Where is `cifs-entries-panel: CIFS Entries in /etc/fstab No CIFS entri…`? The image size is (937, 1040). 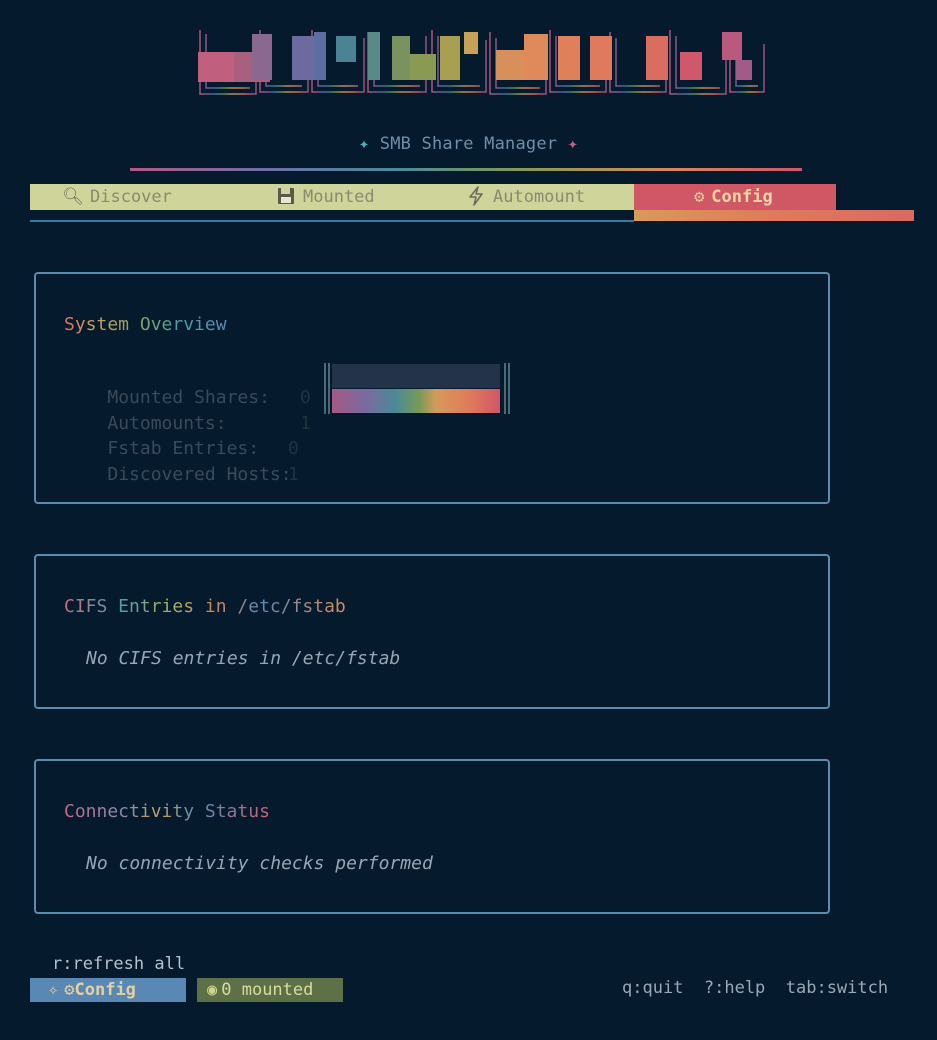
cifs-entries-panel: CIFS Entries in /etc/fstab No CIFS entri… is located at coordinates (432, 631).